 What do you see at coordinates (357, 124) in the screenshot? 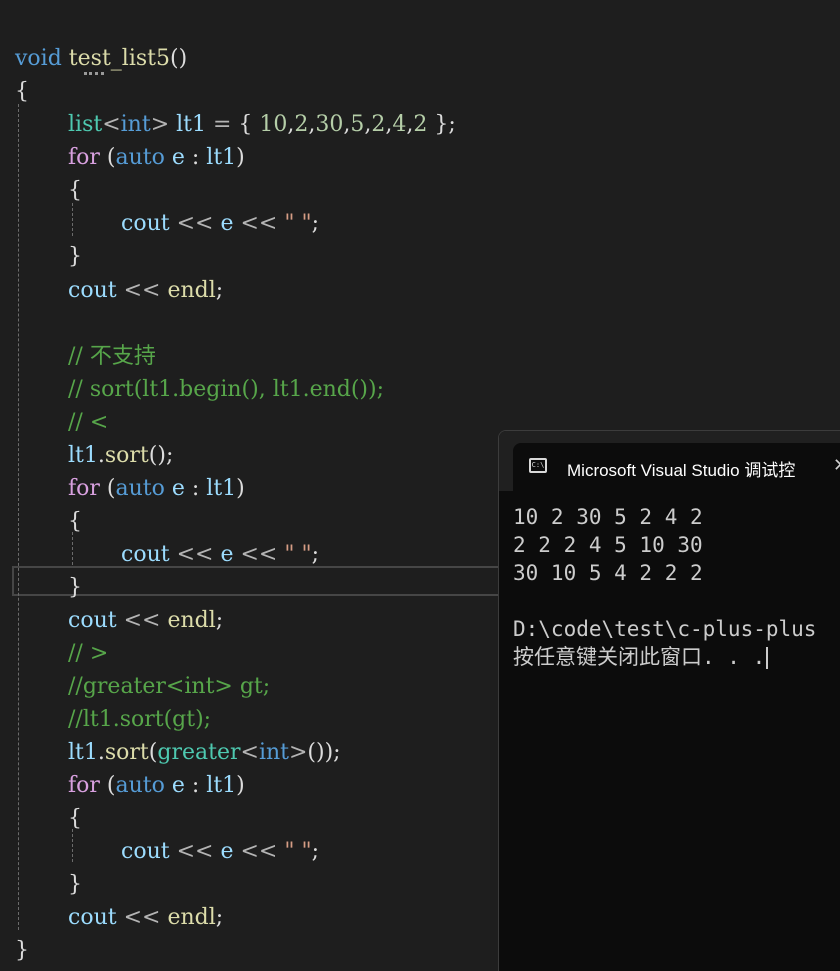
I see `code-token: 5` at bounding box center [357, 124].